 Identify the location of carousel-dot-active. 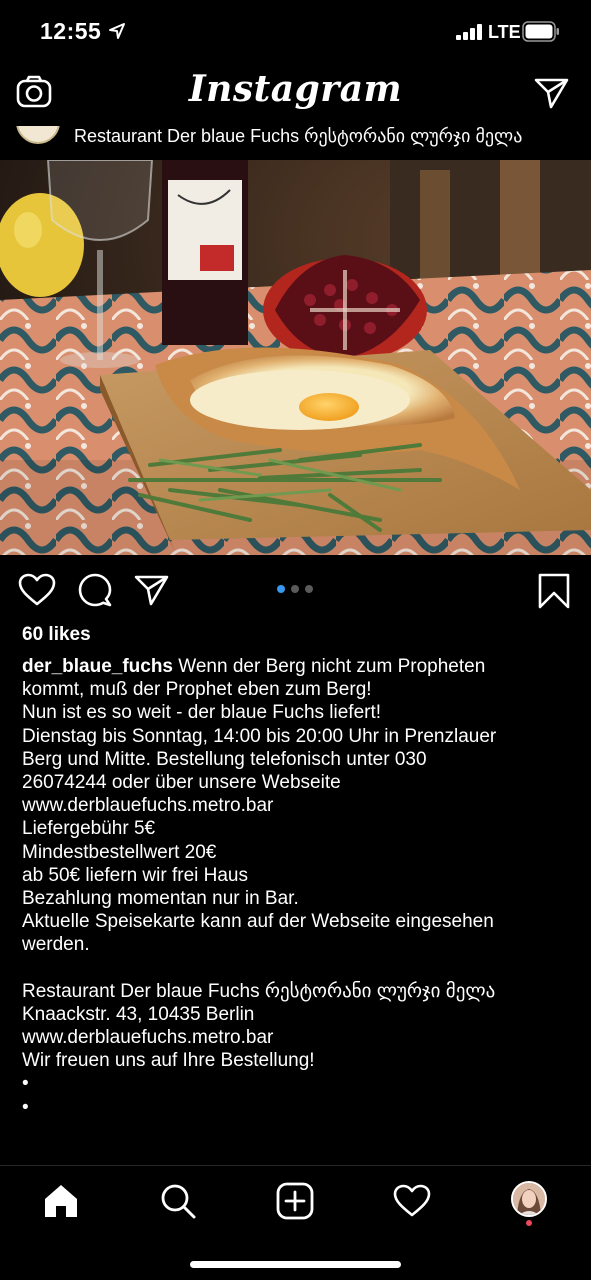
(281, 589).